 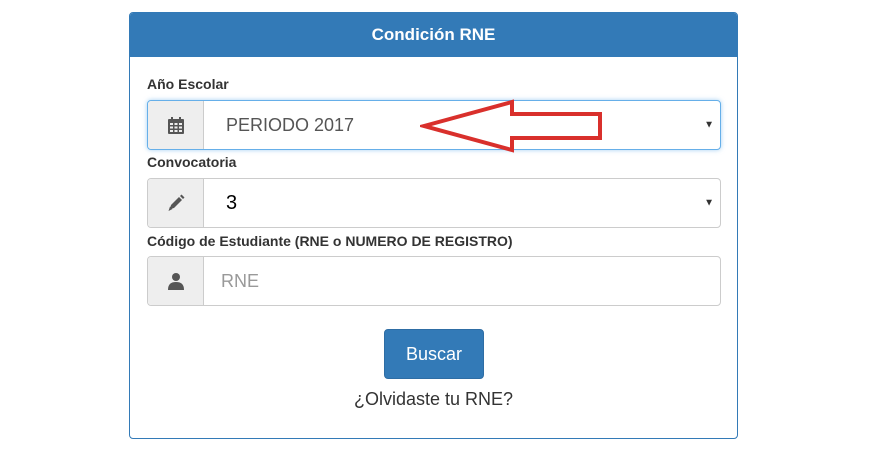 I want to click on user-icon, so click(x=176, y=281).